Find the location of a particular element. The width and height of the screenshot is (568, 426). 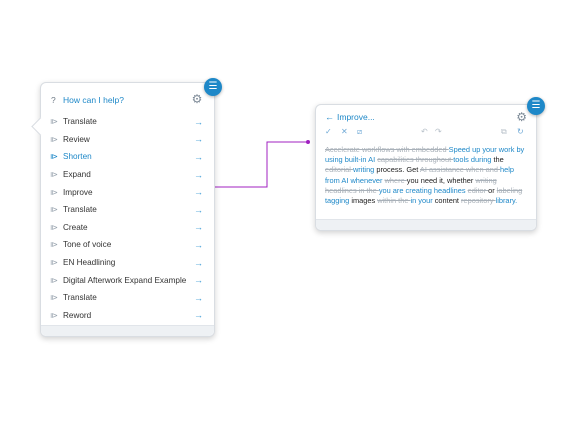

question-icon: ? is located at coordinates (53, 100).